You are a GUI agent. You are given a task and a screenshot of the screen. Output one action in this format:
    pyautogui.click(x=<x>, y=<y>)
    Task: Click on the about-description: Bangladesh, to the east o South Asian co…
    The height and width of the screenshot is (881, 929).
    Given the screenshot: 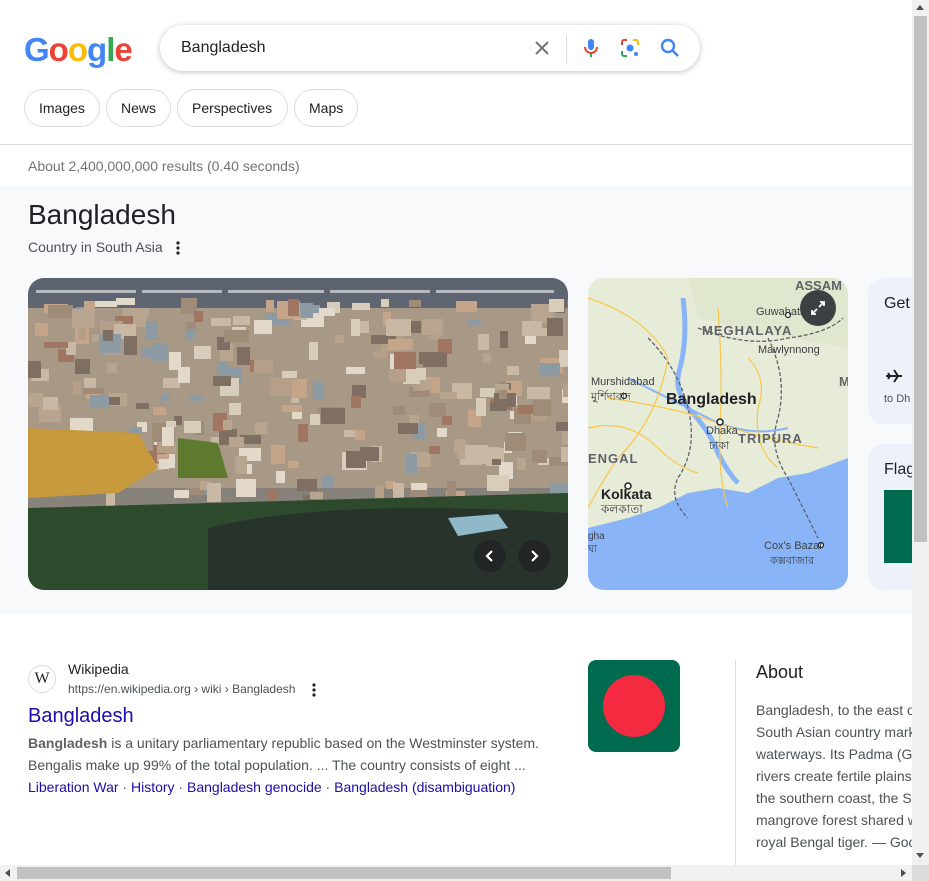 What is the action you would take?
    pyautogui.click(x=834, y=776)
    